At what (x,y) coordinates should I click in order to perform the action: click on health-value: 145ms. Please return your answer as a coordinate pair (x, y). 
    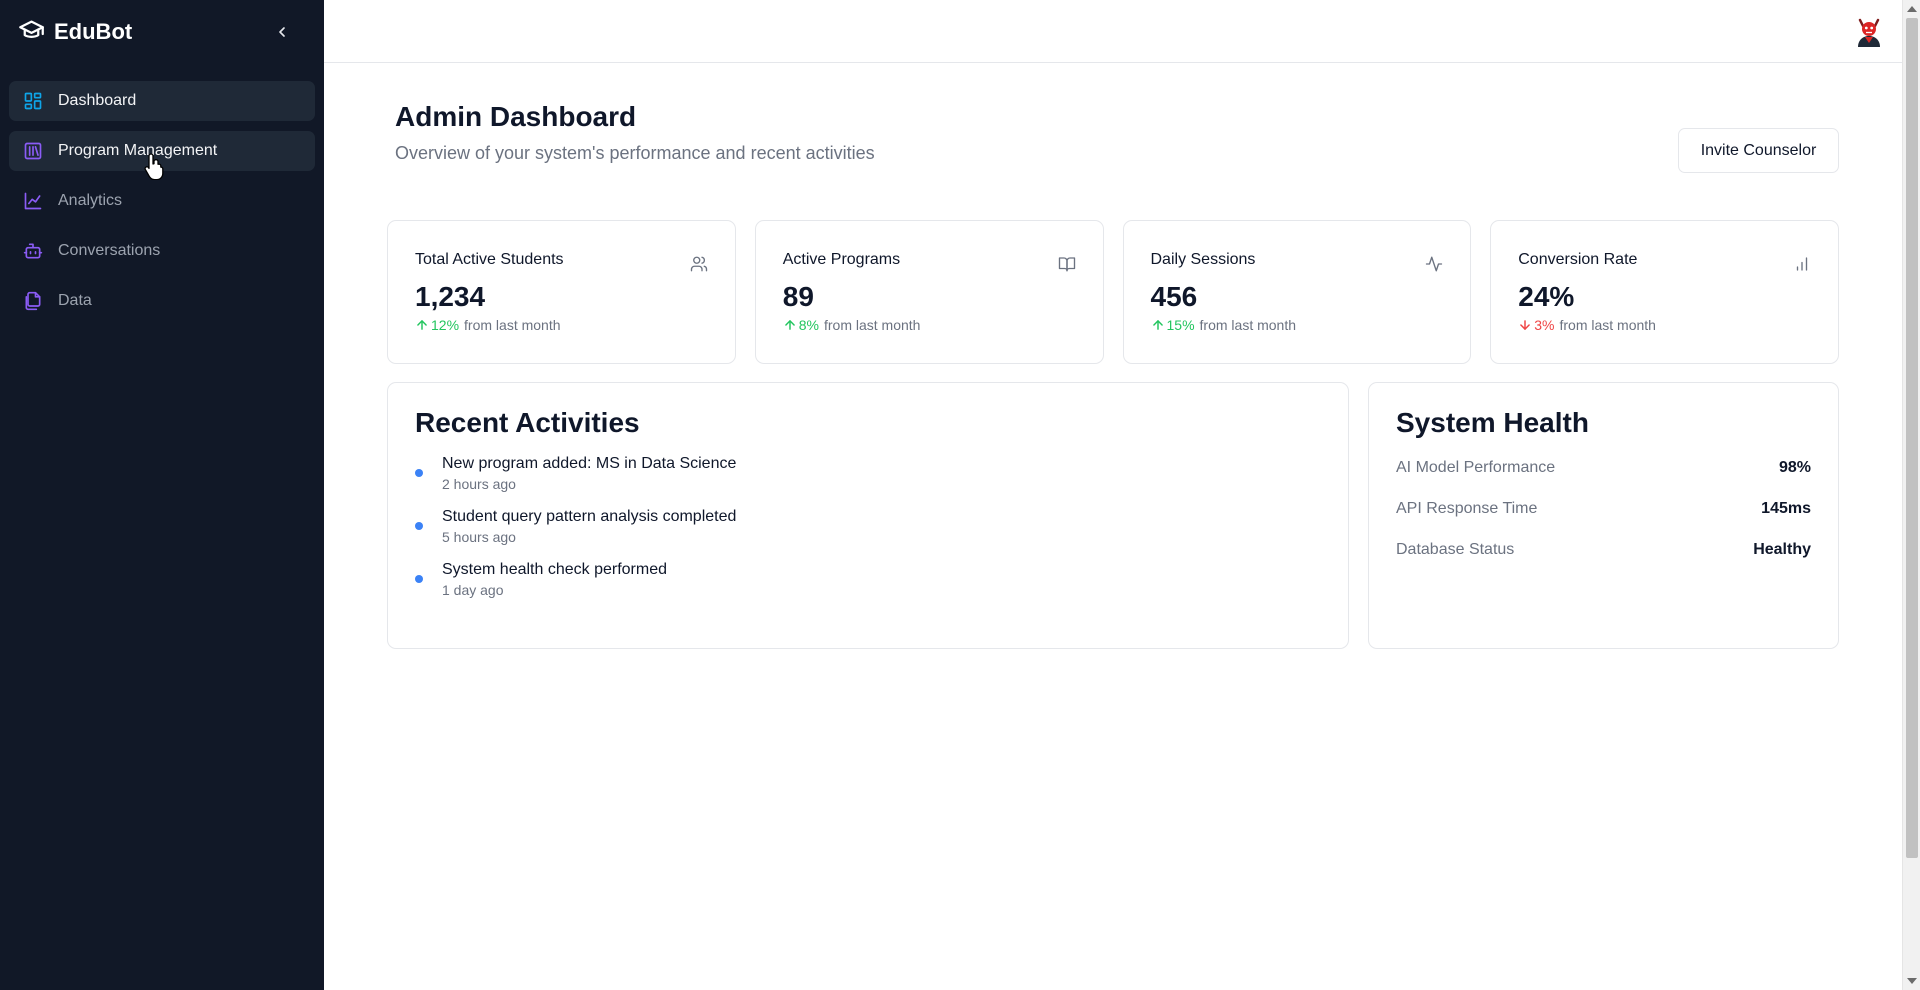
    Looking at the image, I should click on (1786, 508).